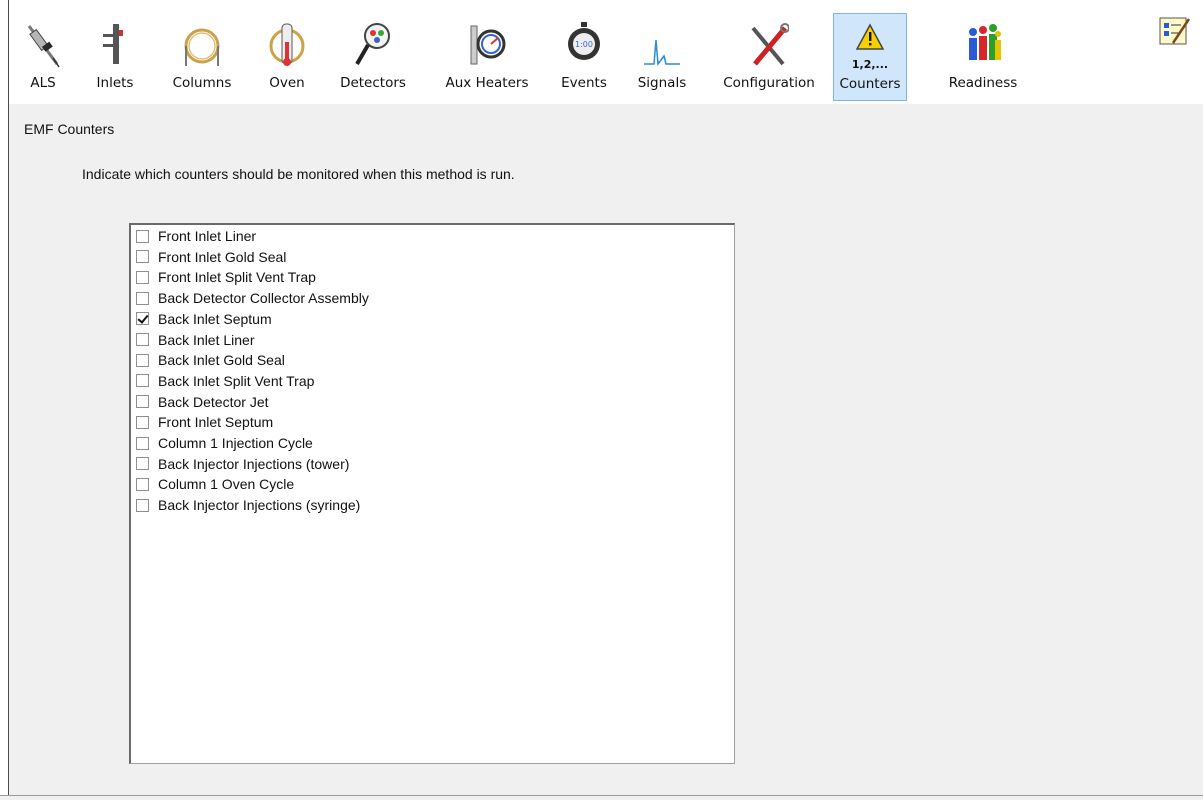 The height and width of the screenshot is (800, 1203). What do you see at coordinates (206, 339) in the screenshot?
I see `counter-label: Back Inlet Liner` at bounding box center [206, 339].